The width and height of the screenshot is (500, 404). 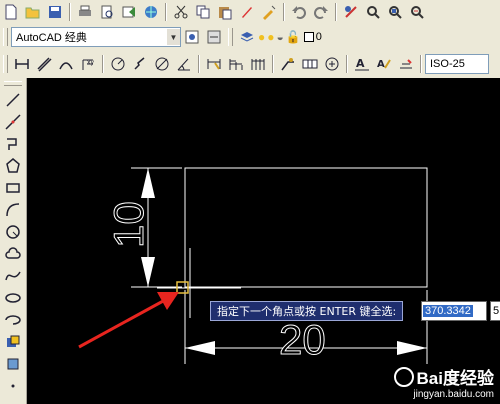 I want to click on layer-properties-icon, so click(x=247, y=37).